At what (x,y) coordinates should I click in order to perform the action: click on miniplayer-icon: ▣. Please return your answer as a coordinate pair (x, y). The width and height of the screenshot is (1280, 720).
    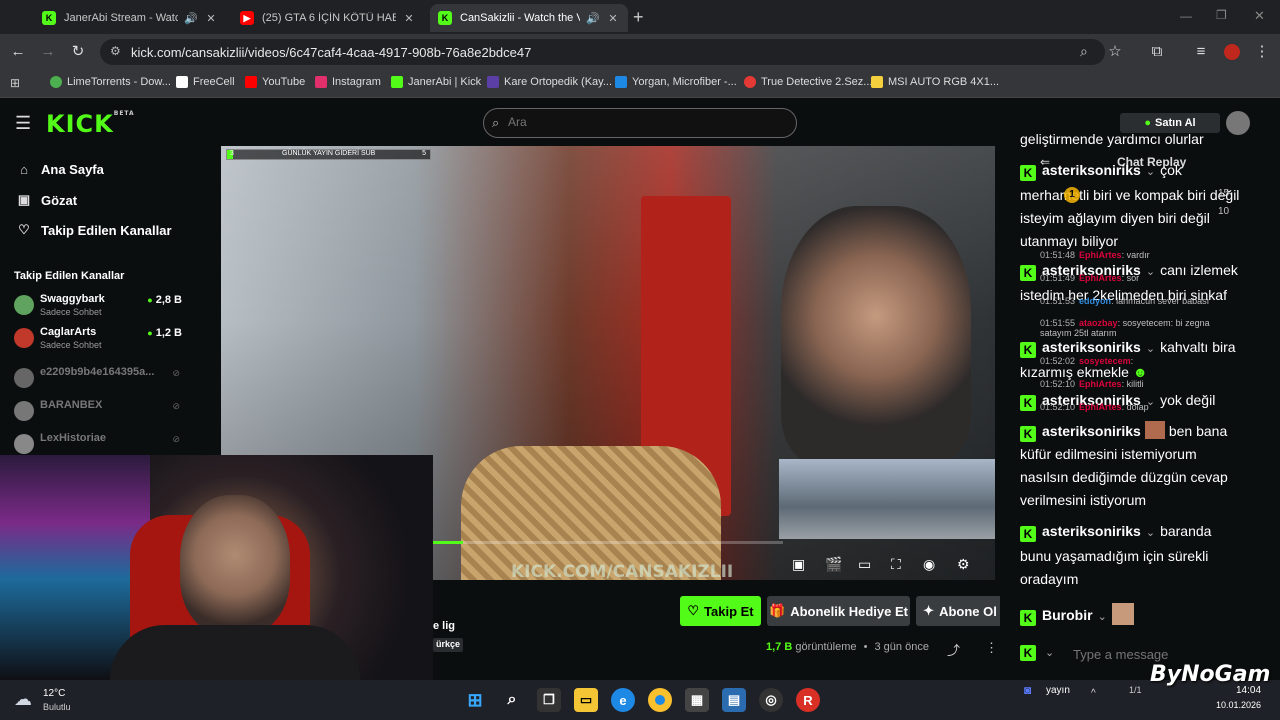
    Looking at the image, I should click on (798, 564).